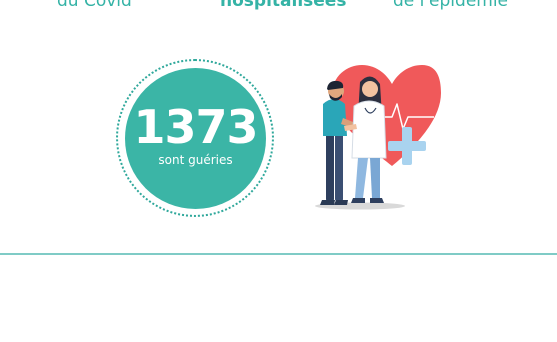 The width and height of the screenshot is (557, 342). Describe the element at coordinates (195, 160) in the screenshot. I see `recovered-label: sont guéries` at that location.